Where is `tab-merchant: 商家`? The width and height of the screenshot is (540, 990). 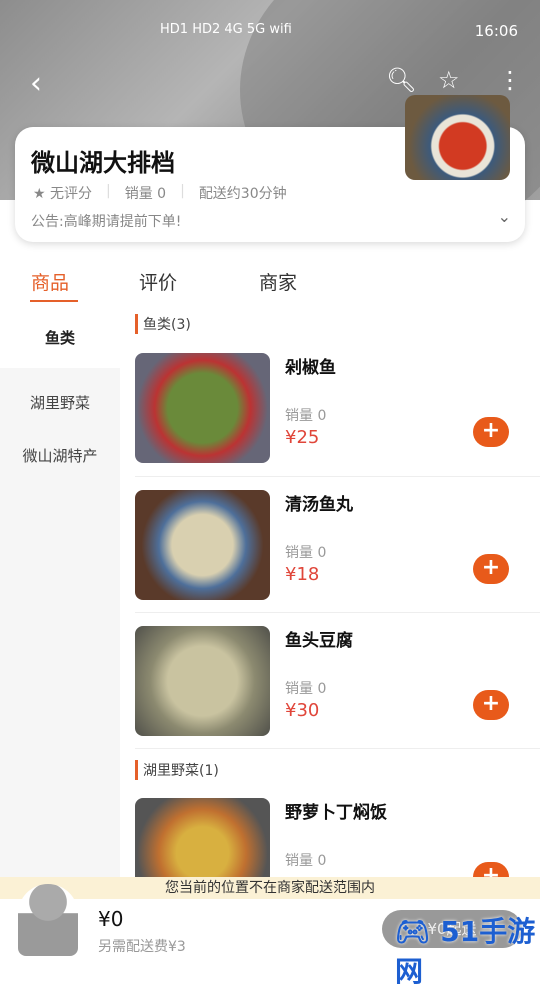 tab-merchant: 商家 is located at coordinates (278, 281).